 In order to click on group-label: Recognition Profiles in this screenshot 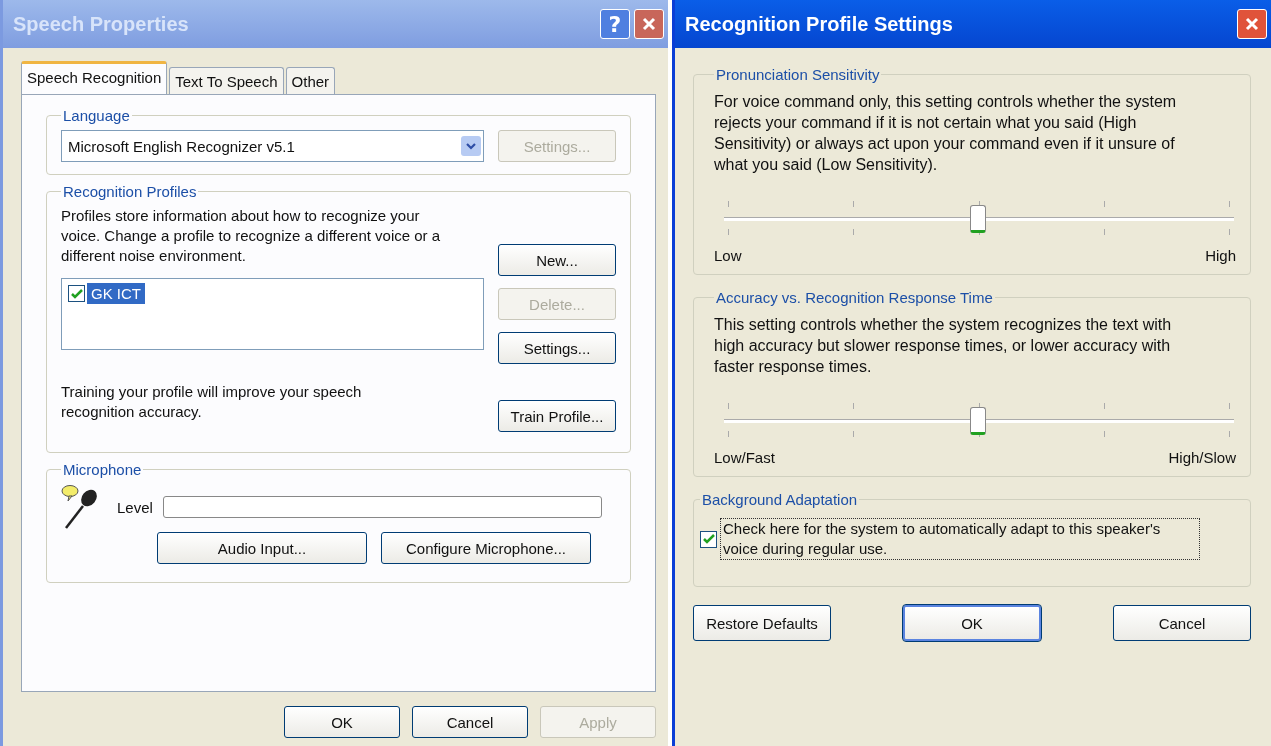, I will do `click(130, 191)`.